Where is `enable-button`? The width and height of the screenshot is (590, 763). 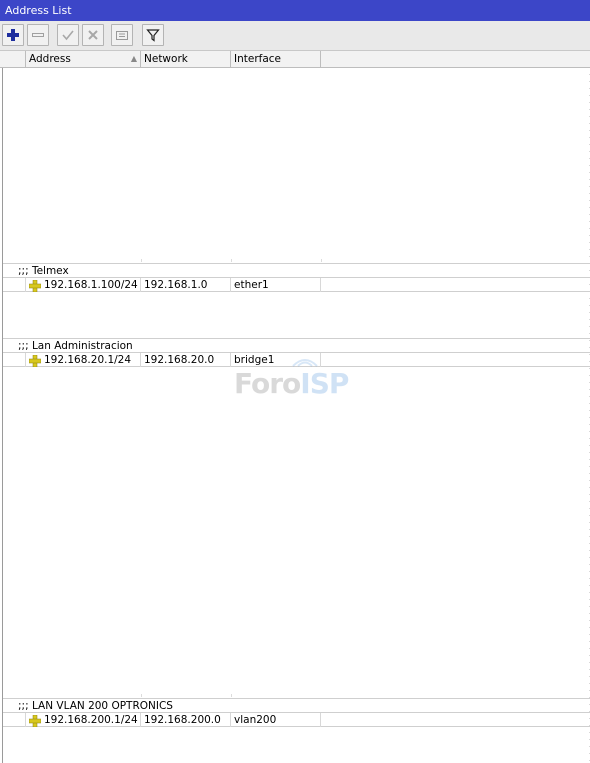 enable-button is located at coordinates (68, 35).